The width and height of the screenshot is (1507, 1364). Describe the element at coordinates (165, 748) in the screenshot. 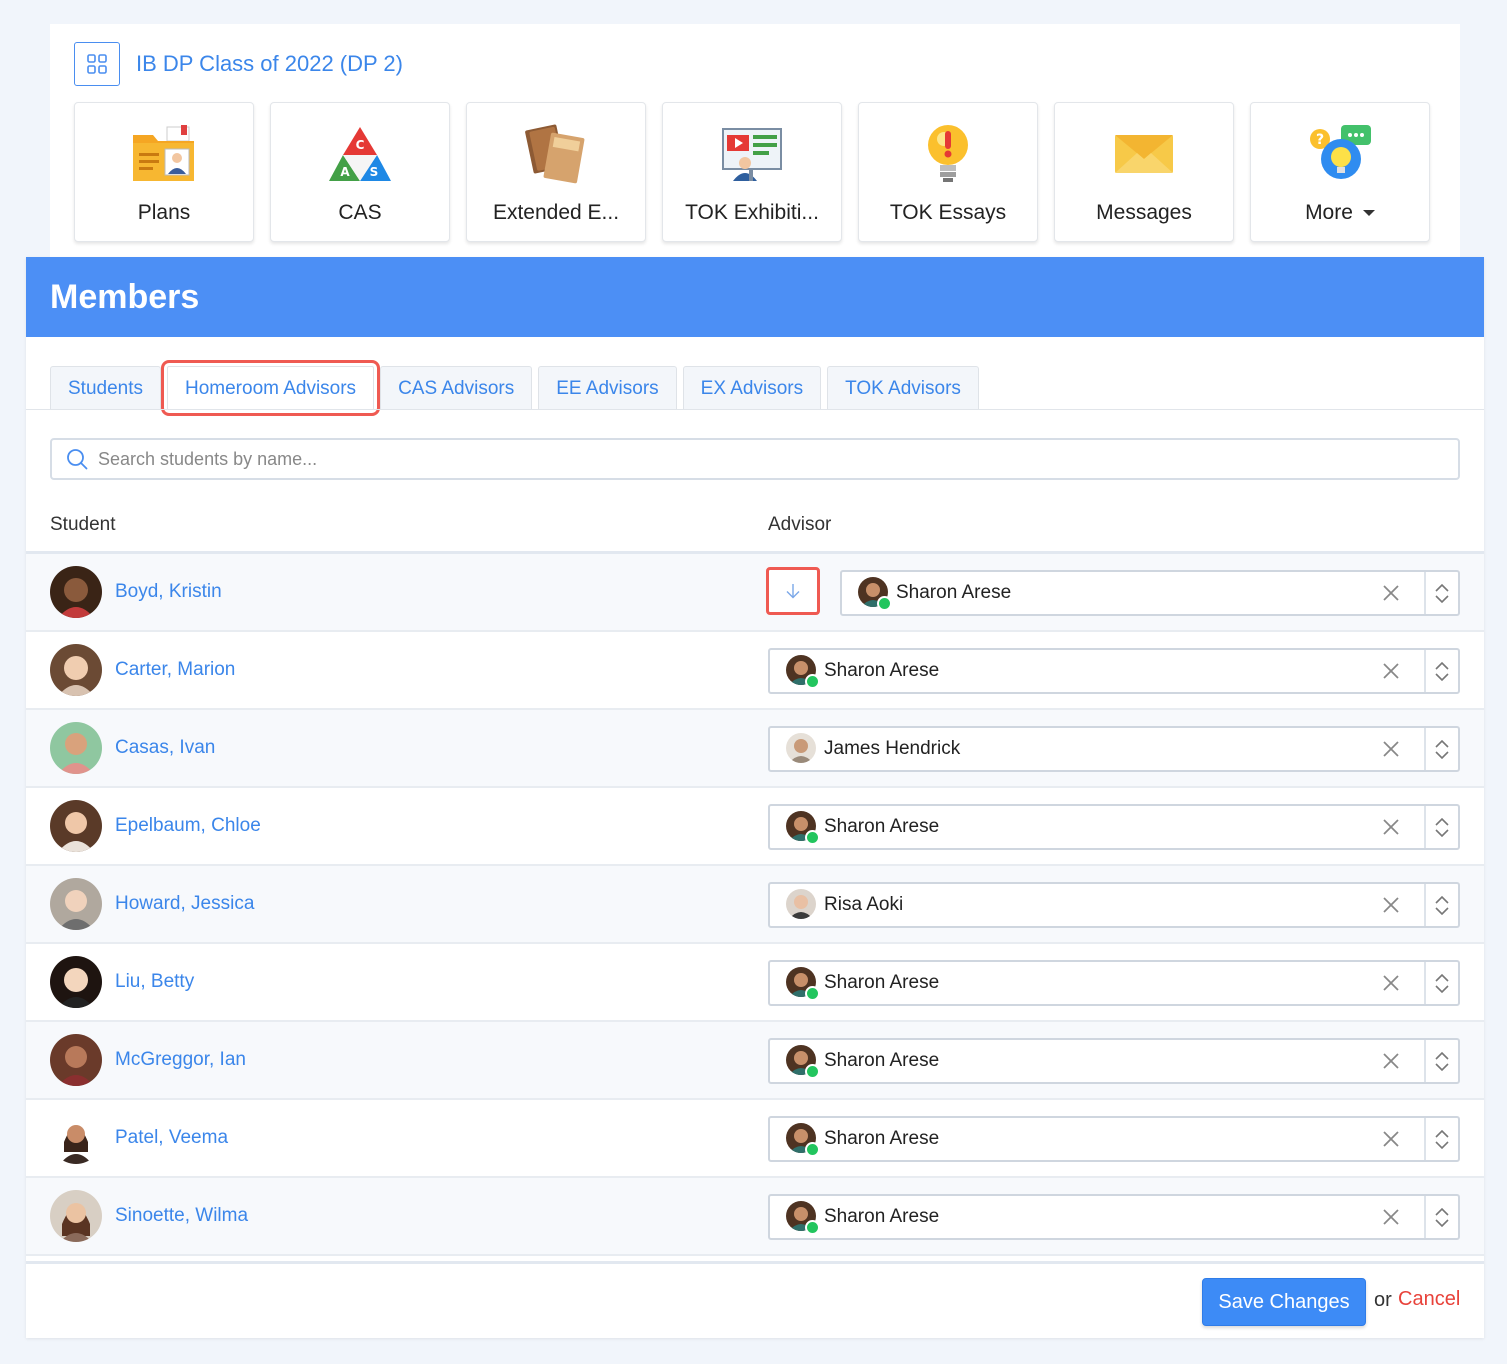

I see `student-name: Casas, Ivan` at that location.